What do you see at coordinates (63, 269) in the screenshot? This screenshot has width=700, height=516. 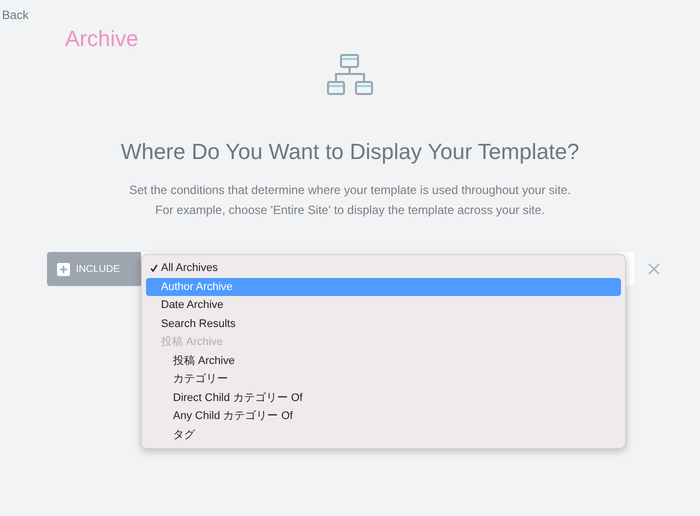 I see `plus-icon` at bounding box center [63, 269].